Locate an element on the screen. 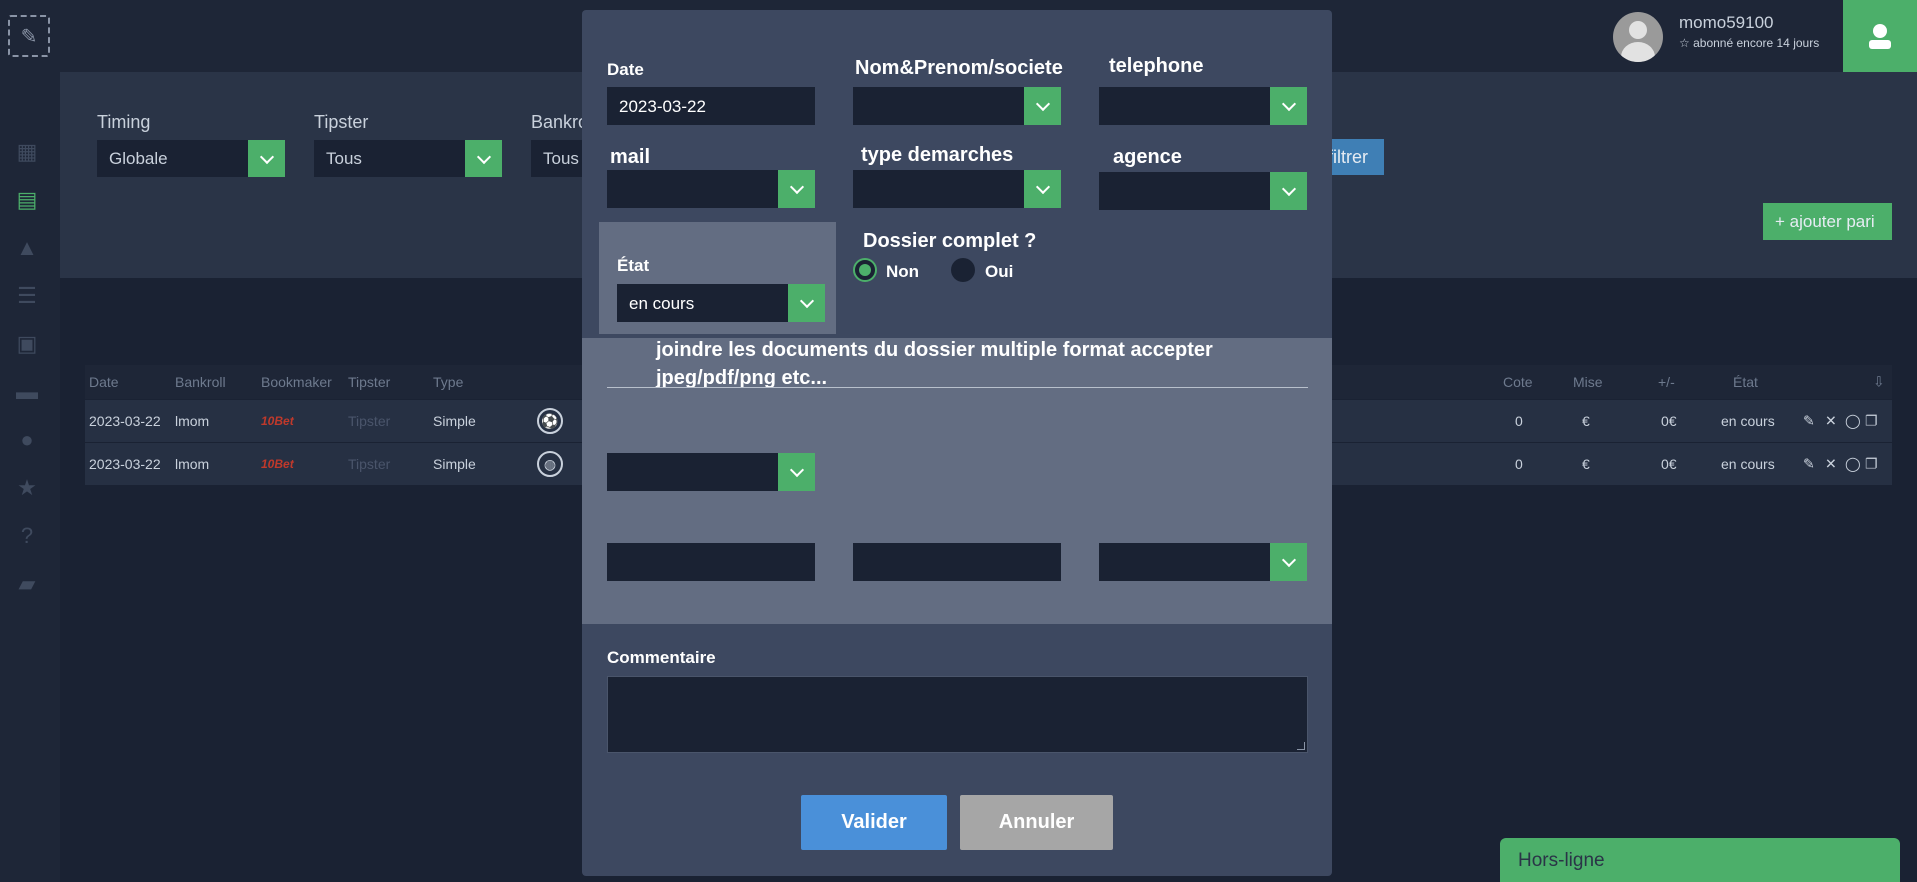 Image resolution: width=1917 pixels, height=882 pixels. agence-select is located at coordinates (1203, 191).